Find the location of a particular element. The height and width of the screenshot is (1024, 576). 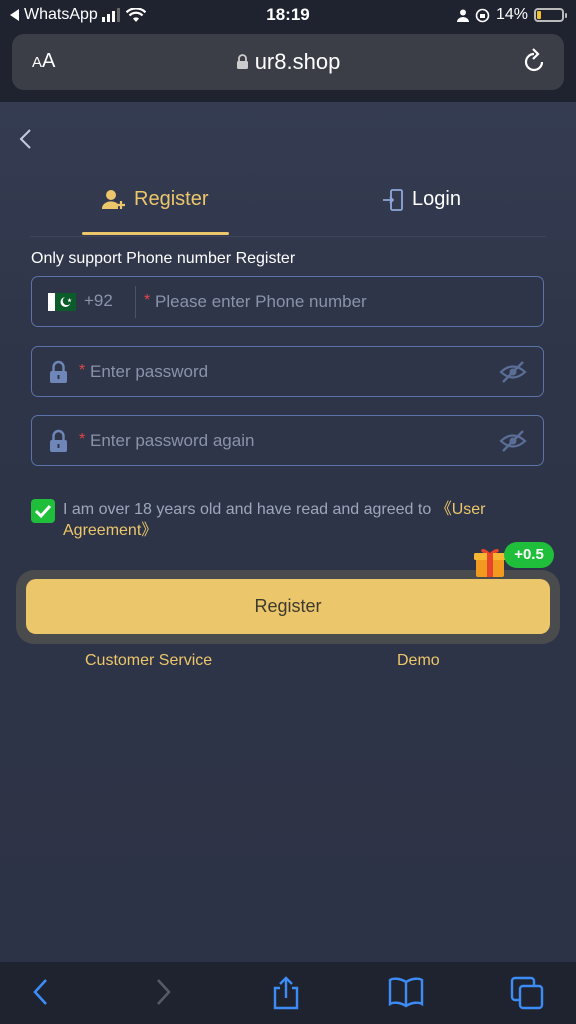

password-again-field: * is located at coordinates (287, 440).